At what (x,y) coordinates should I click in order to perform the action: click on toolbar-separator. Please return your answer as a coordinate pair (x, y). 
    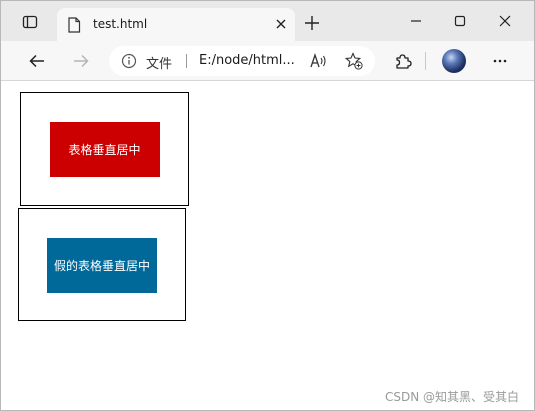
    Looking at the image, I should click on (425, 61).